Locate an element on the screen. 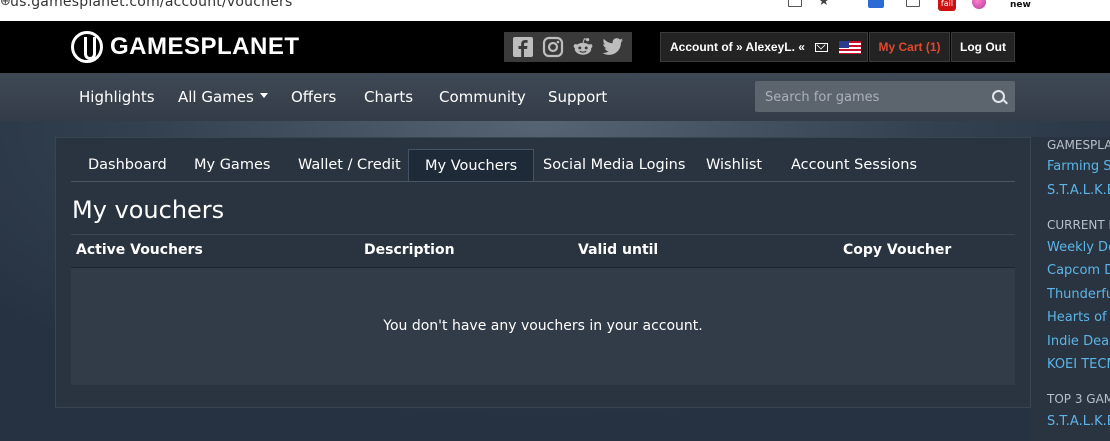  instagram-icon is located at coordinates (553, 47).